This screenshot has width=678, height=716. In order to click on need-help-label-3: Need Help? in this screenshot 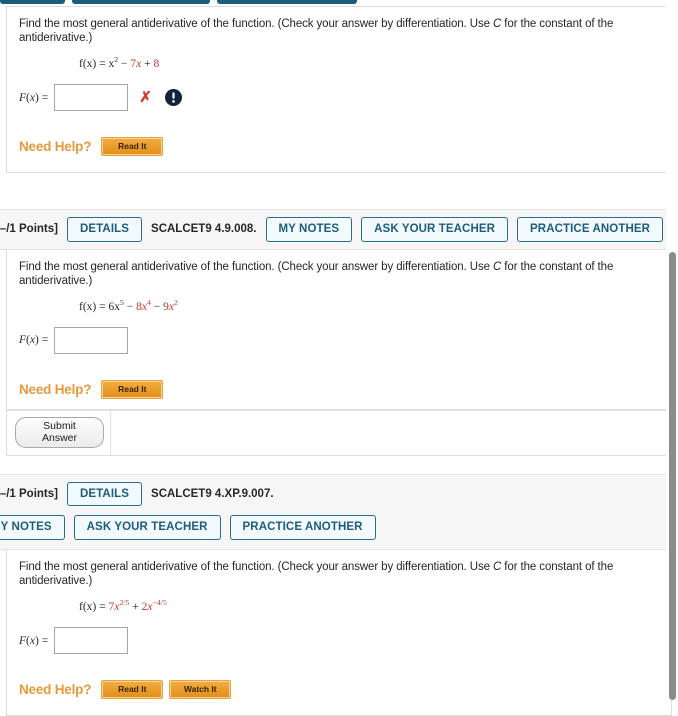, I will do `click(55, 690)`.